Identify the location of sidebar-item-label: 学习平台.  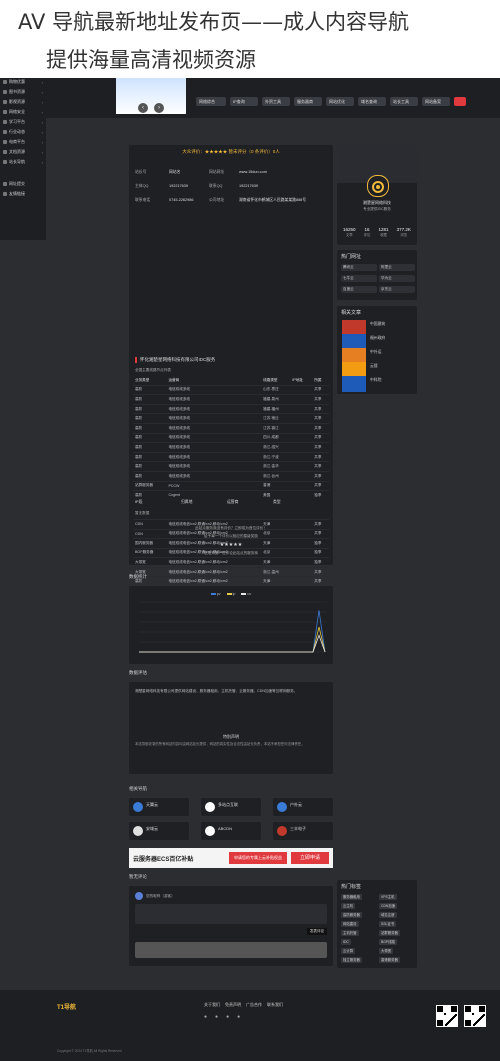
(17, 121).